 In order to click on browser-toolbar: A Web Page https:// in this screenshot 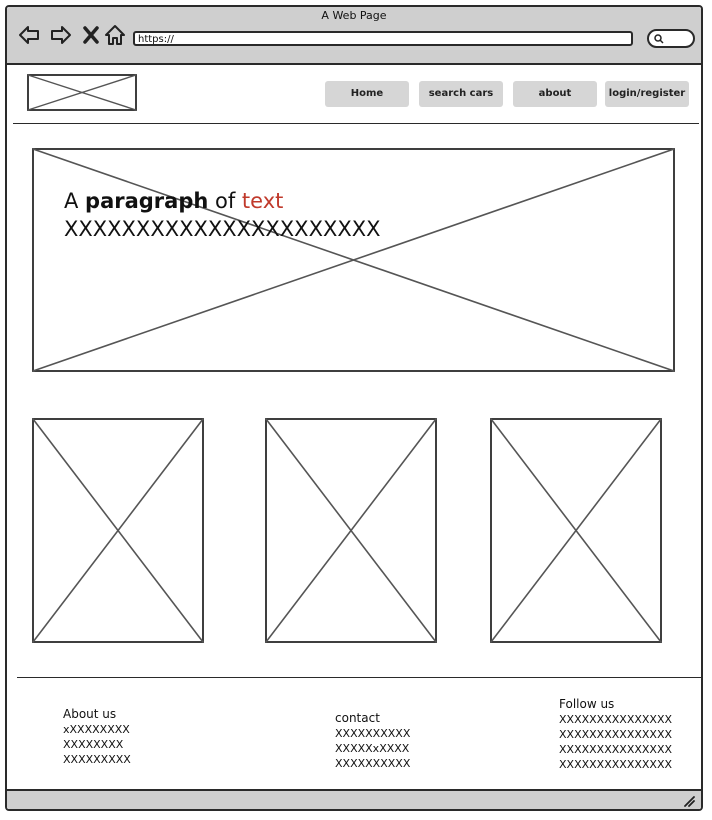, I will do `click(354, 36)`.